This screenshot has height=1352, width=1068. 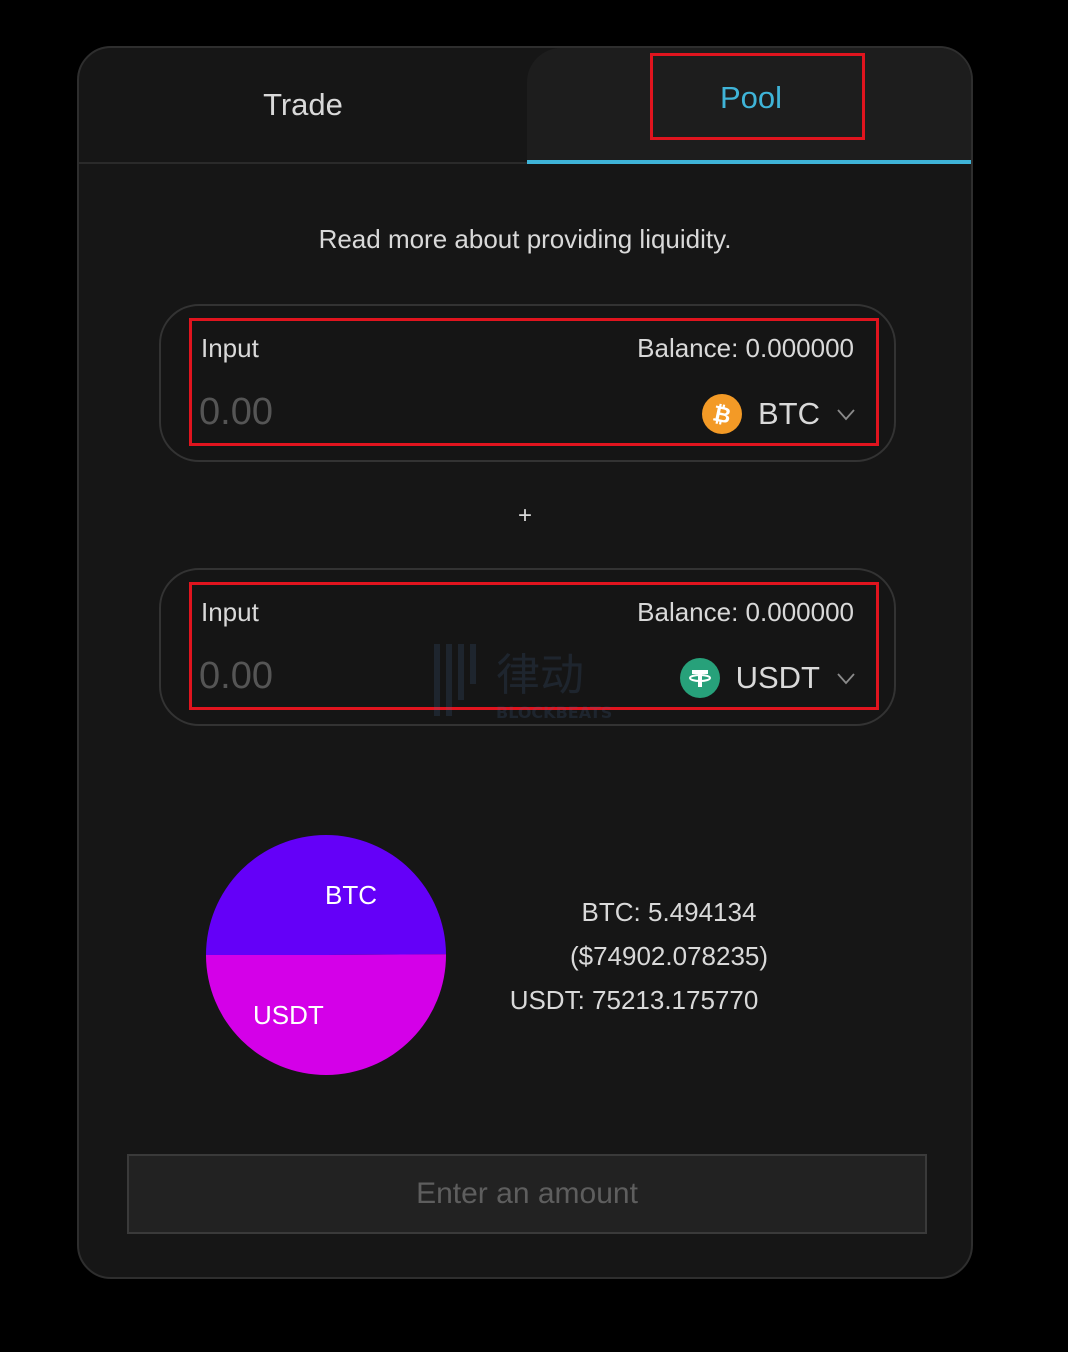 I want to click on tab-bar: Trade Pool, so click(x=525, y=106).